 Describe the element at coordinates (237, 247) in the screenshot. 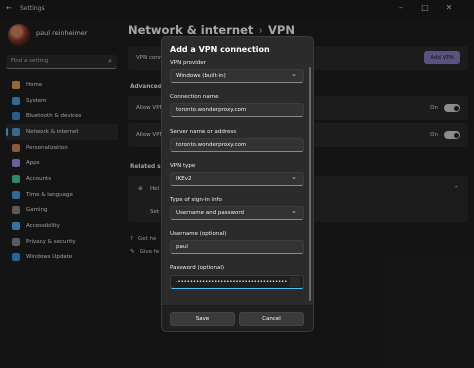

I see `username-input: paul` at that location.